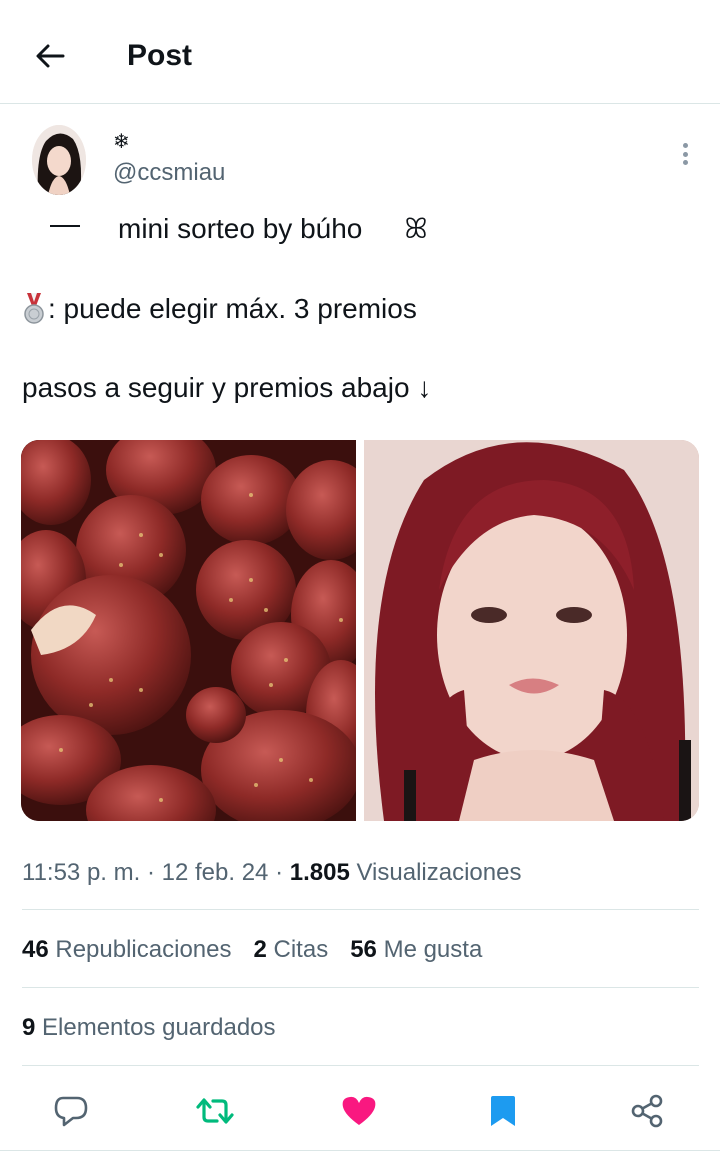 The image size is (720, 1170). What do you see at coordinates (439, 872) in the screenshot?
I see `views-label: Visualizaciones` at bounding box center [439, 872].